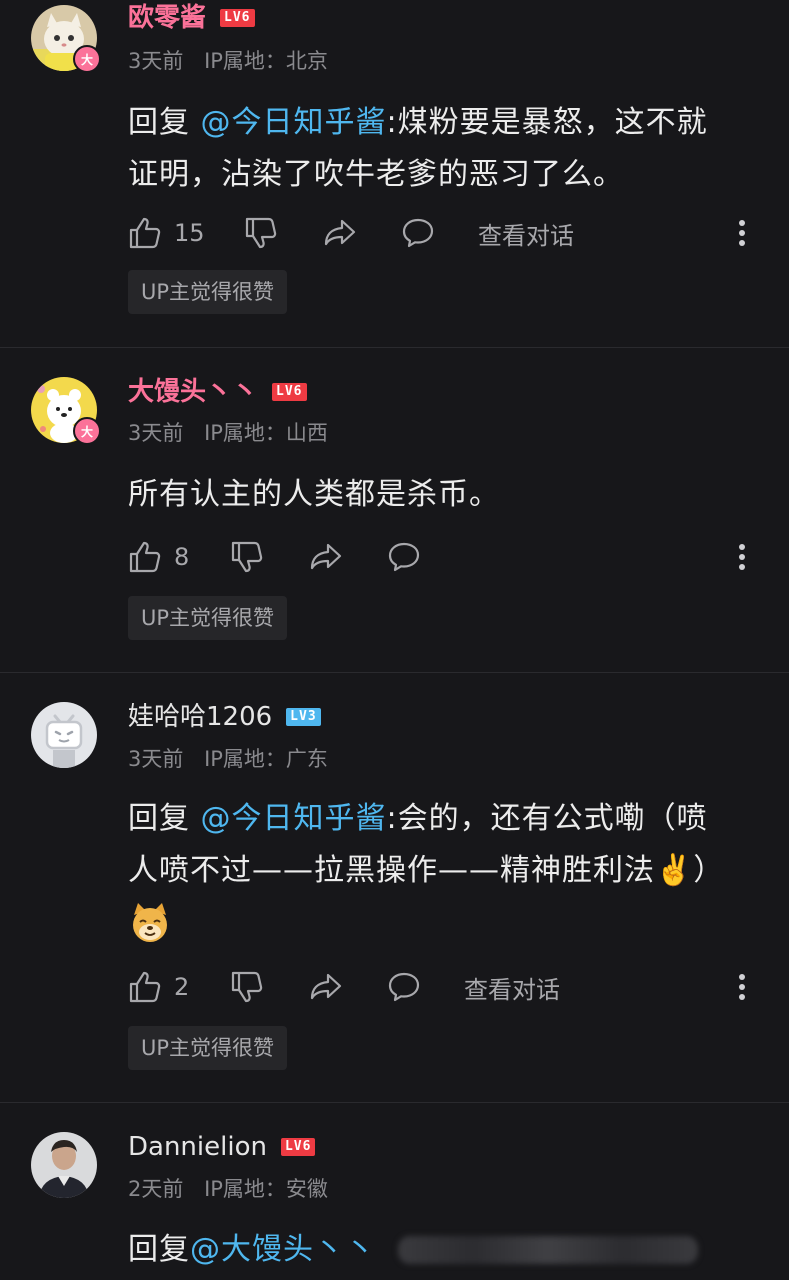 This screenshot has width=789, height=1280. I want to click on like-count: 2, so click(182, 987).